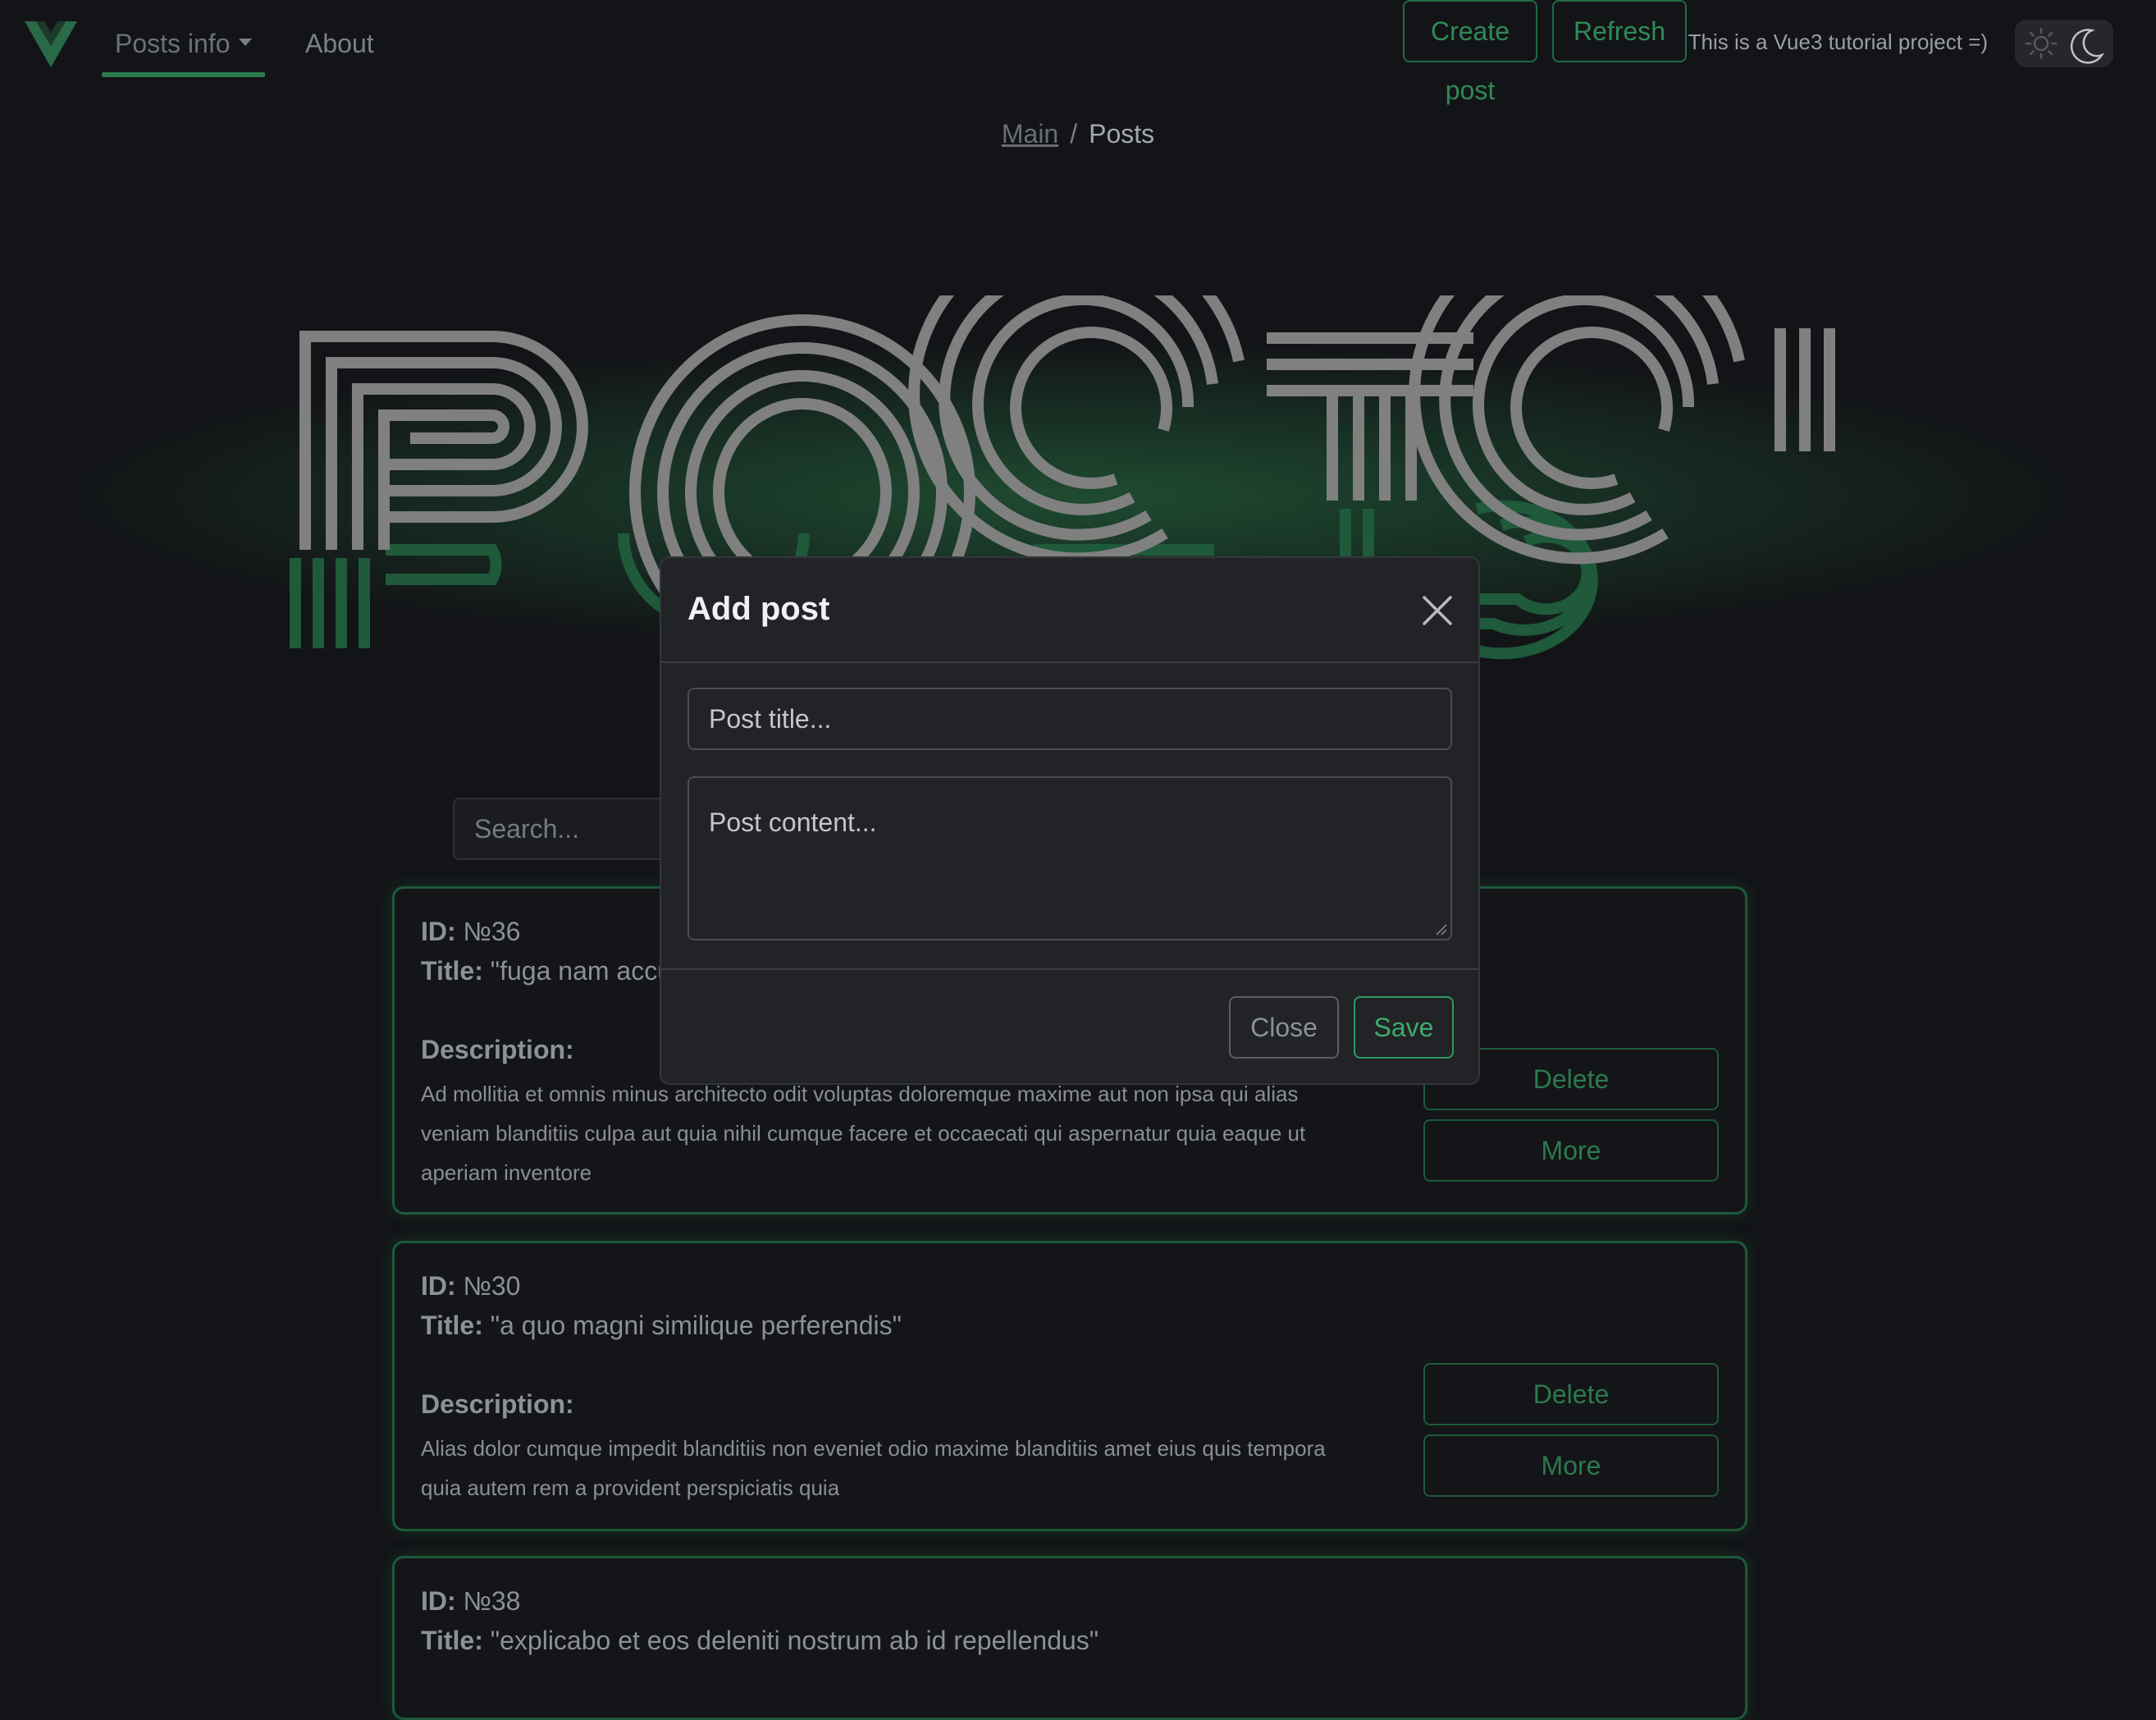 The image size is (2156, 1720). I want to click on modal-footer: Close Save, so click(1069, 1026).